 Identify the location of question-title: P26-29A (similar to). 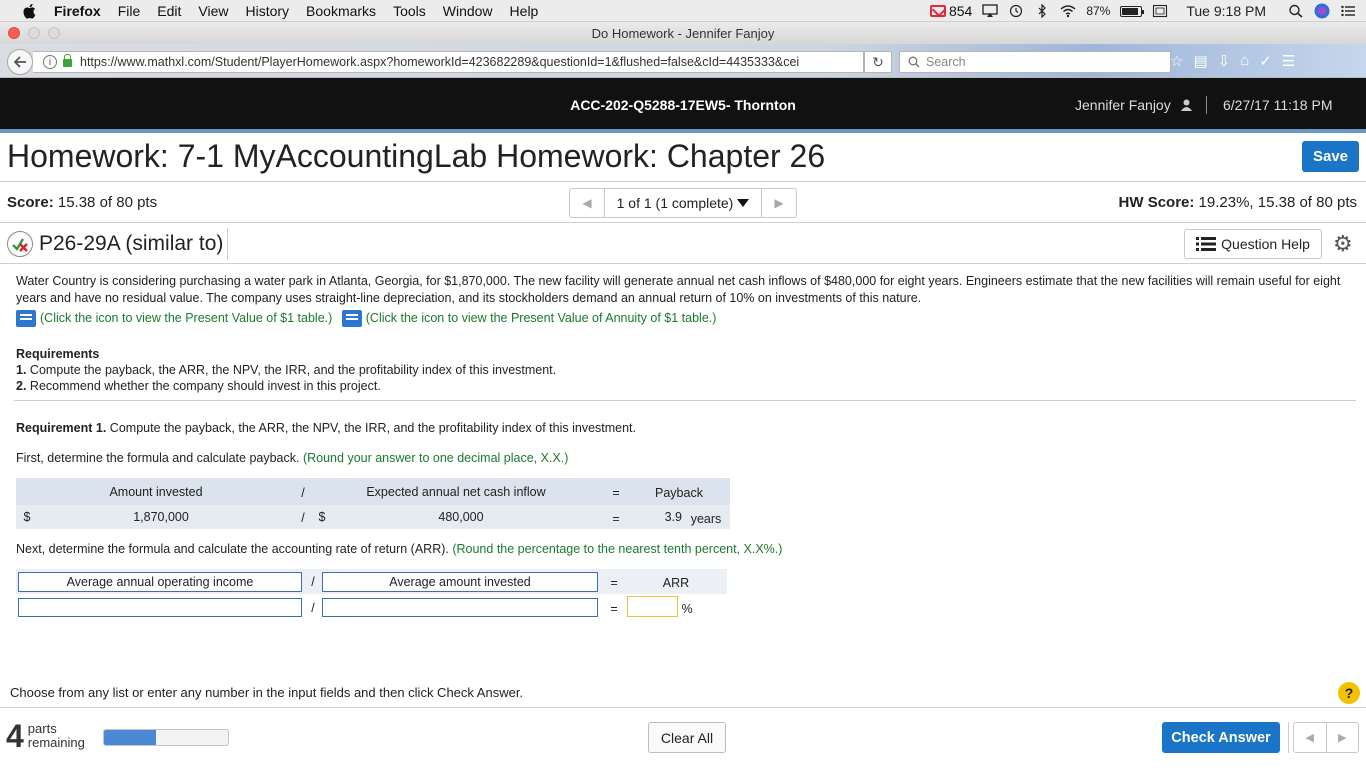
(118, 244).